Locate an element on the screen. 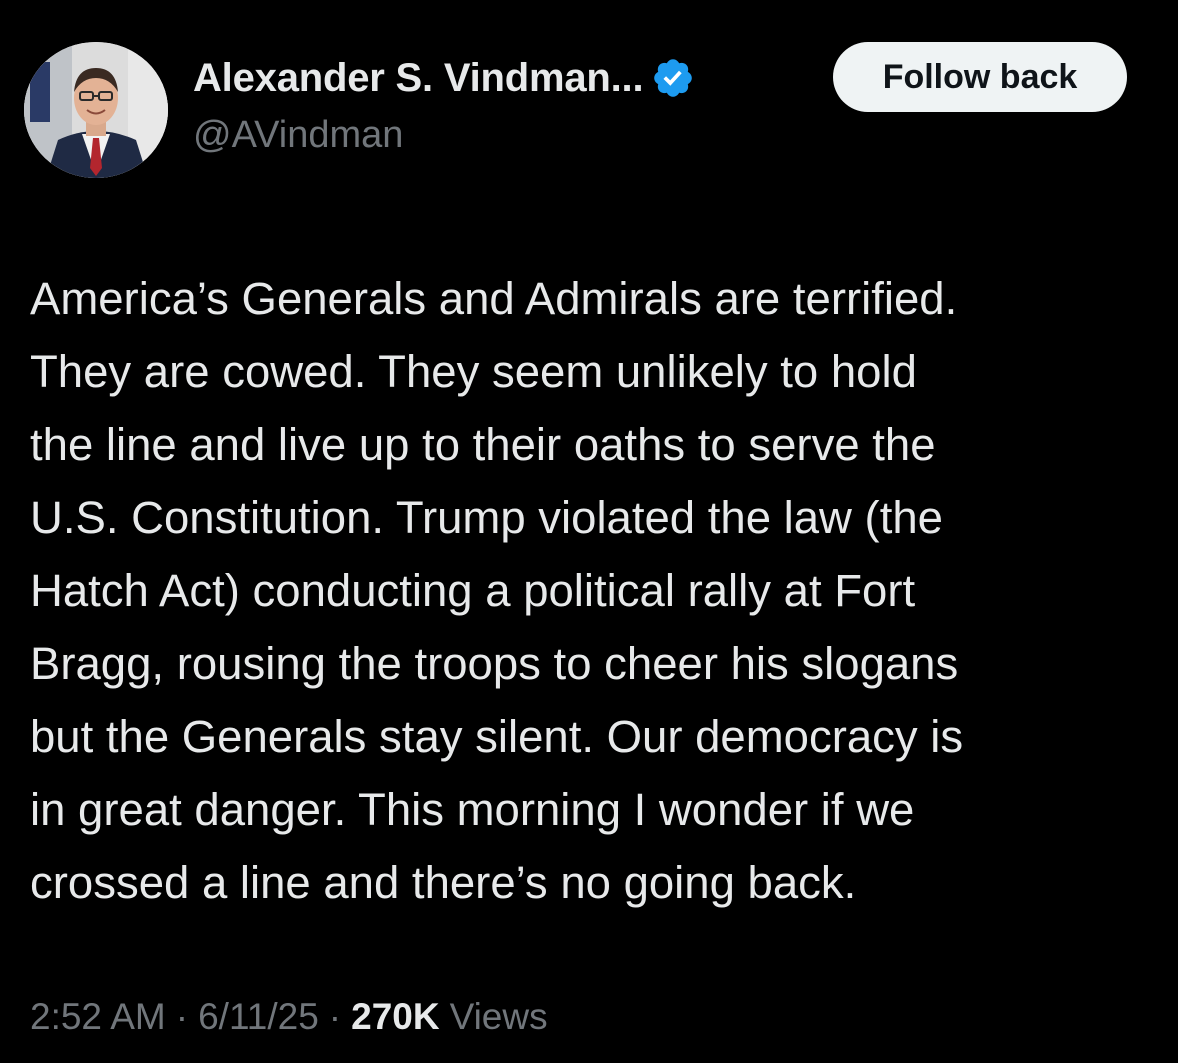  avatar is located at coordinates (96, 110).